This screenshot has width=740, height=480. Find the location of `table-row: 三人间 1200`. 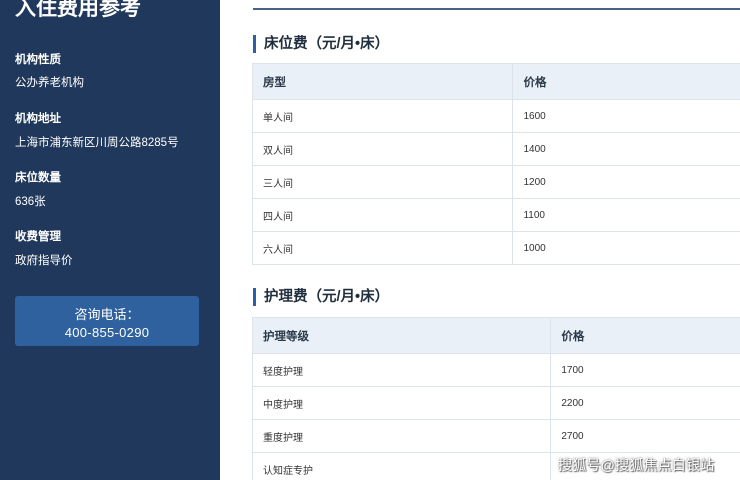

table-row: 三人间 1200 is located at coordinates (495, 182).